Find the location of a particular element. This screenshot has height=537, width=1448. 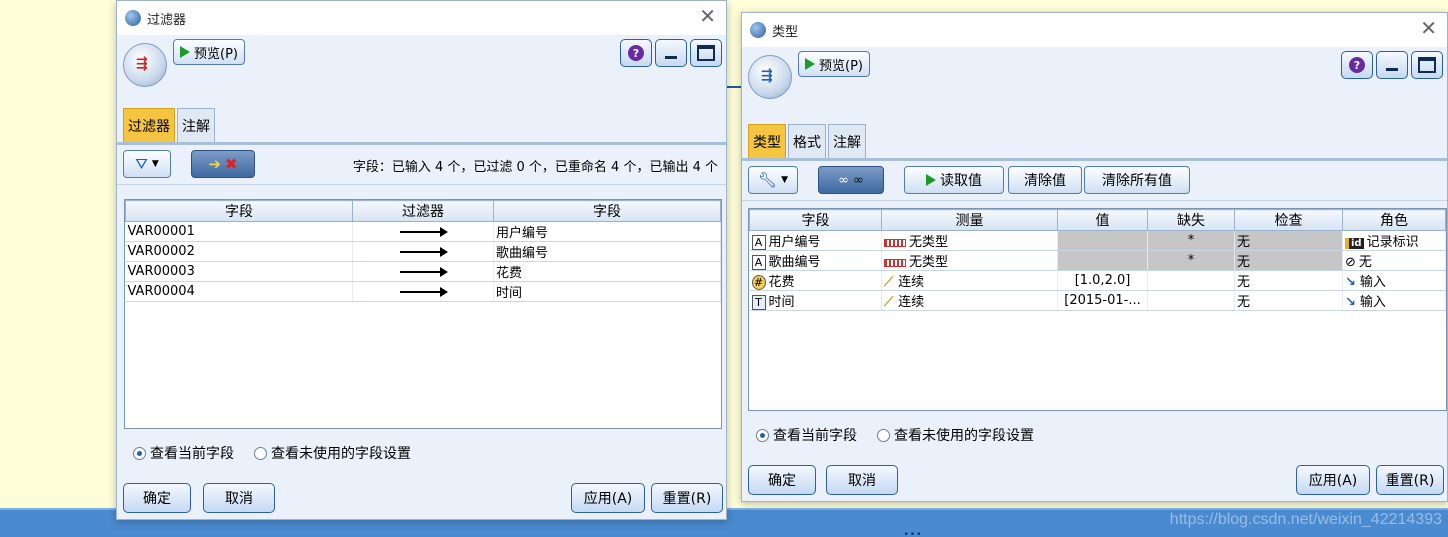

typeless-icon is located at coordinates (895, 262).